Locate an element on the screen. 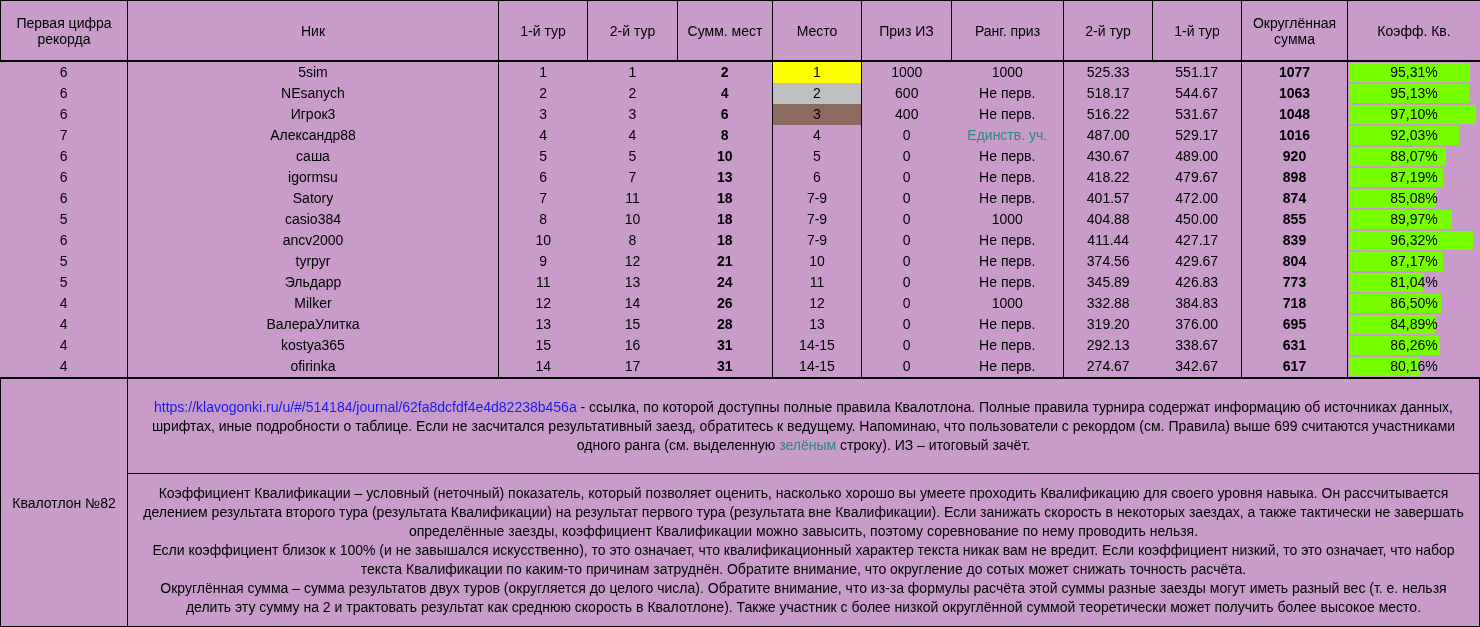 Image resolution: width=1480 pixels, height=627 pixels. place-cell: 11 is located at coordinates (817, 282).